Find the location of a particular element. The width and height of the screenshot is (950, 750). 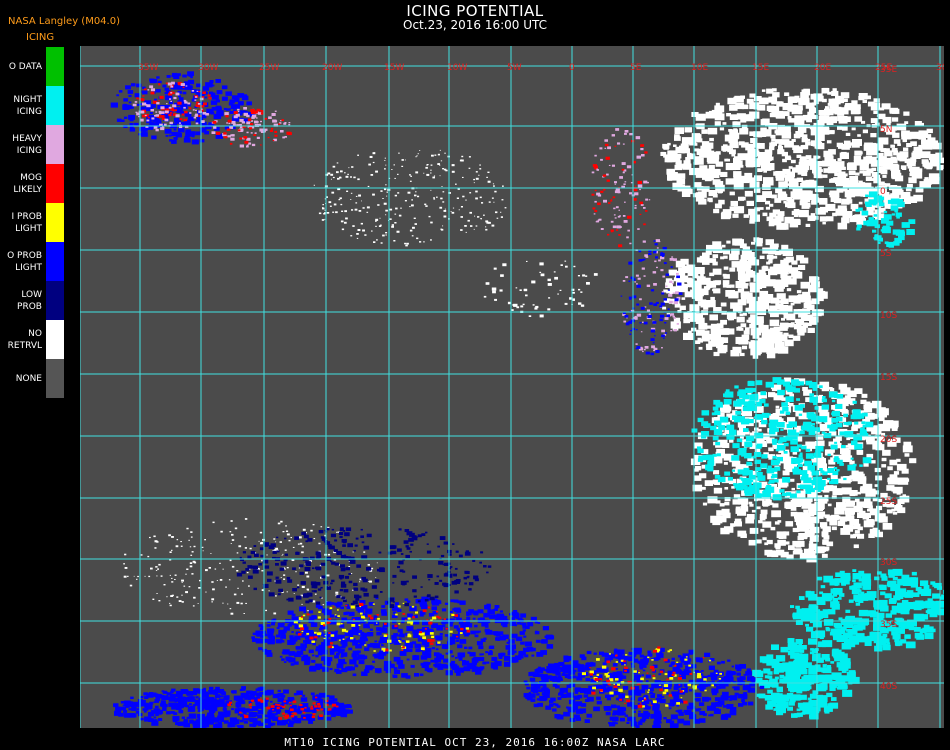

legend-label: I PROB LIGHT is located at coordinates (26, 222).